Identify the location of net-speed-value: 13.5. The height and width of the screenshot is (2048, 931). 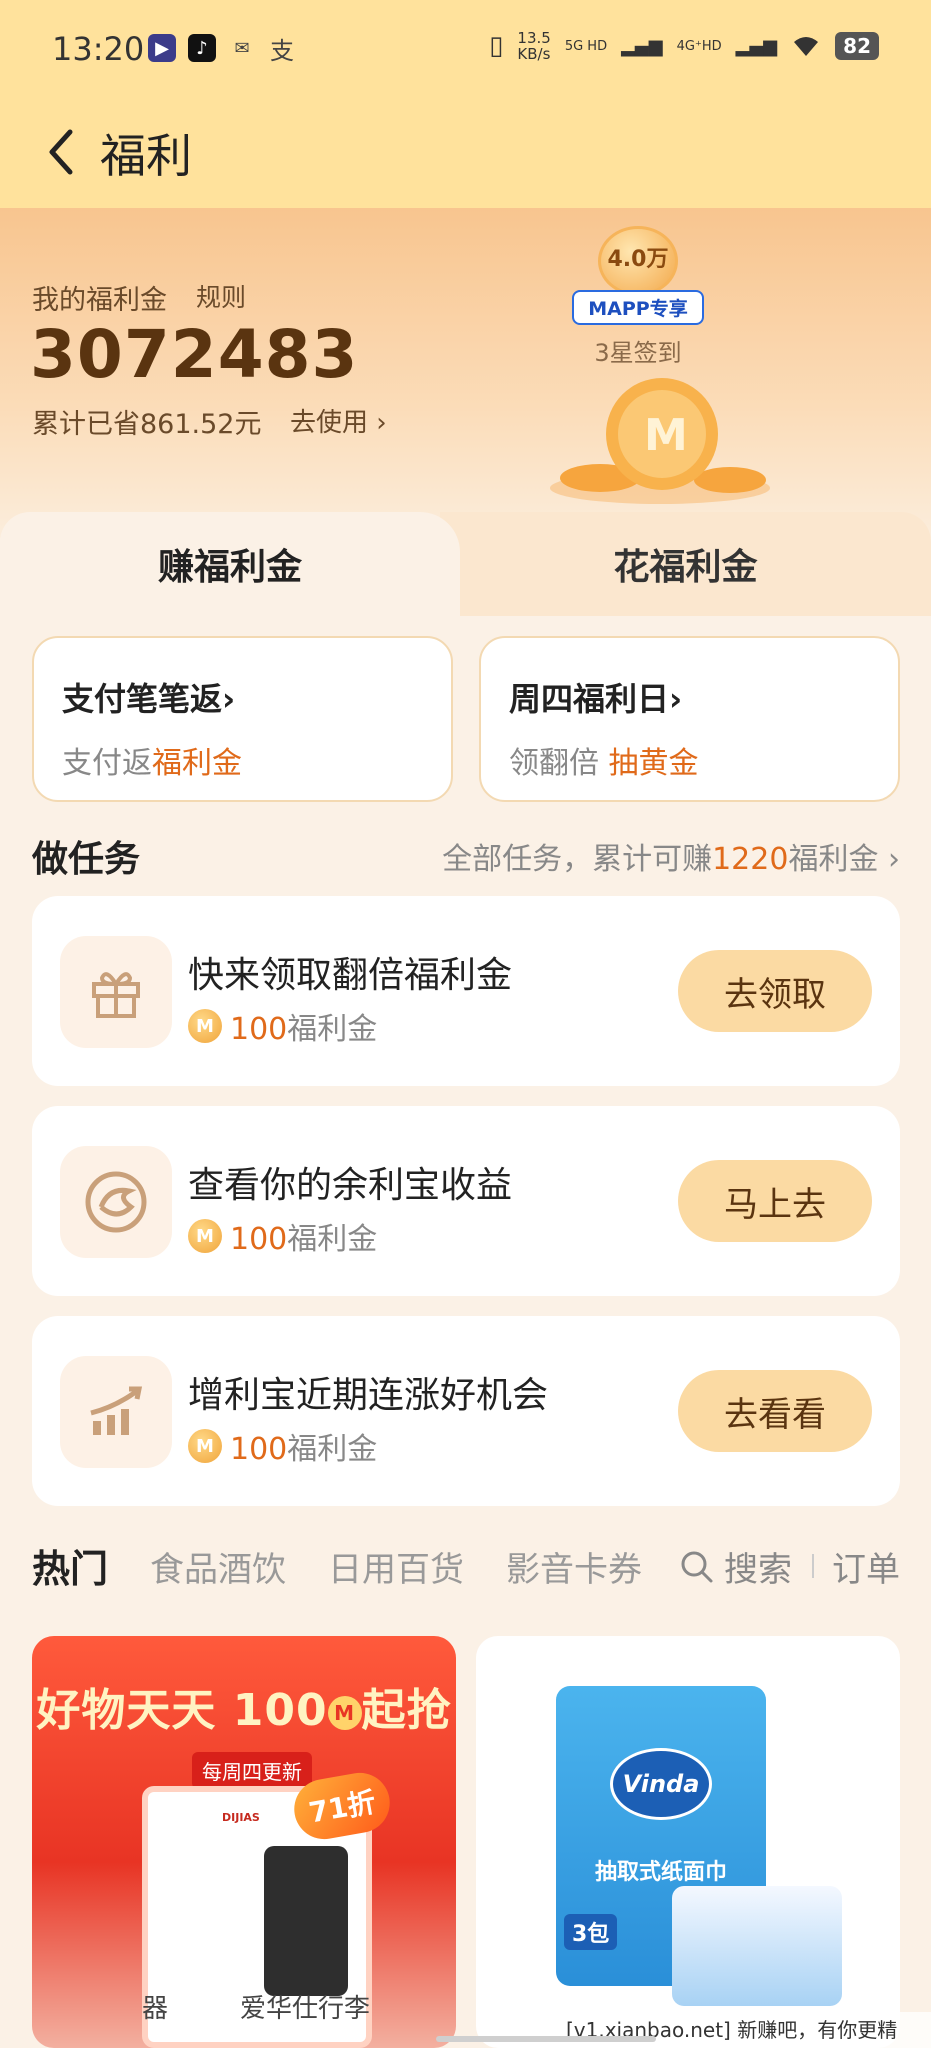
(534, 38).